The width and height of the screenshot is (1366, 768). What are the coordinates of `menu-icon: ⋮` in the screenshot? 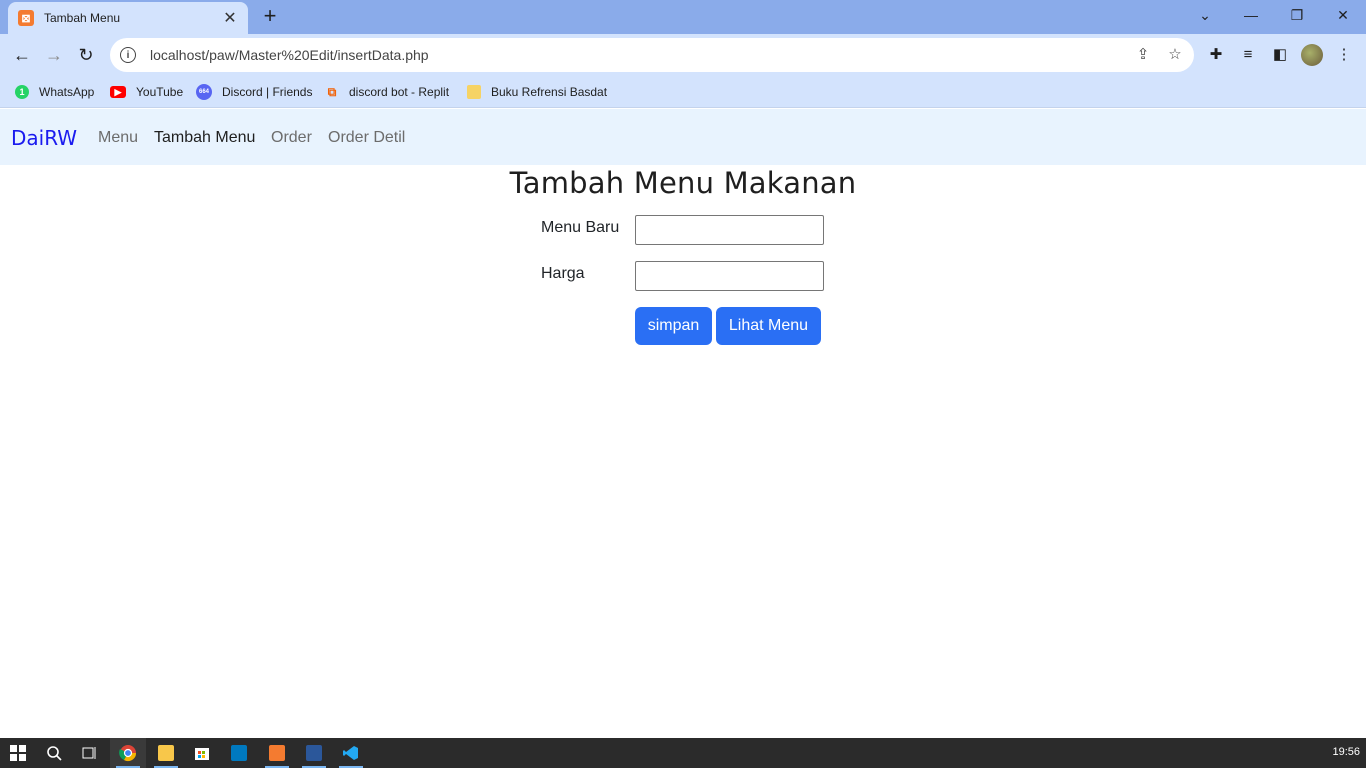 It's located at (1344, 55).